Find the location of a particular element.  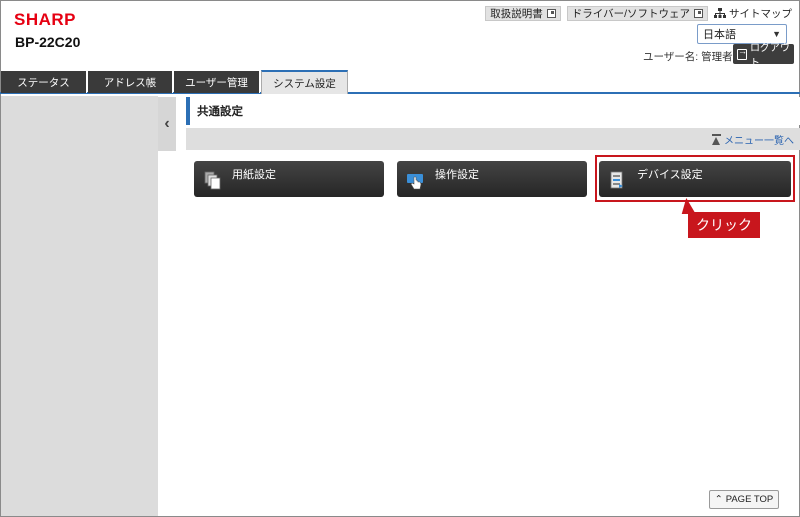

operation-settings-button: 操作設定 is located at coordinates (492, 179).